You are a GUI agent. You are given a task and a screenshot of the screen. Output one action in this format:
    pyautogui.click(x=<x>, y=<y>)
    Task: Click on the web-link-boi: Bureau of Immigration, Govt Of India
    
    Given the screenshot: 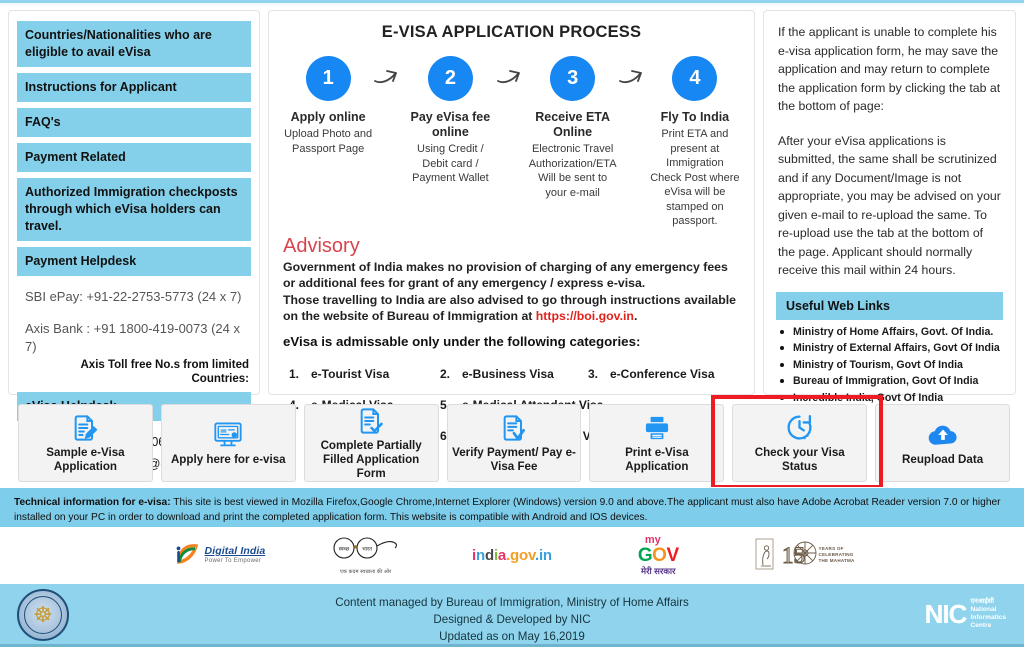 What is the action you would take?
    pyautogui.click(x=889, y=381)
    